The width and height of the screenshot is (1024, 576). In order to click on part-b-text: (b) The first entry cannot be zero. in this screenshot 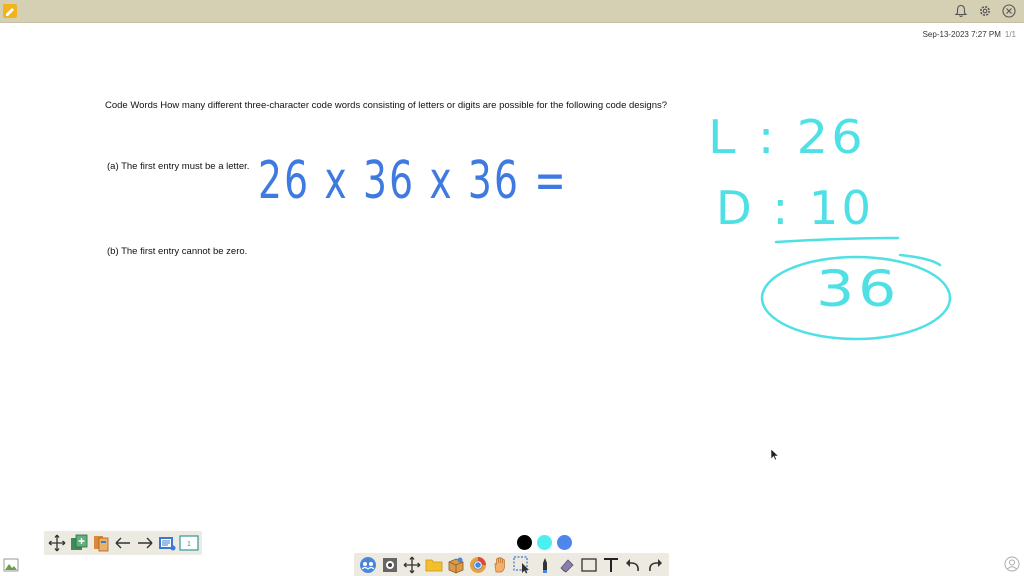, I will do `click(177, 251)`.